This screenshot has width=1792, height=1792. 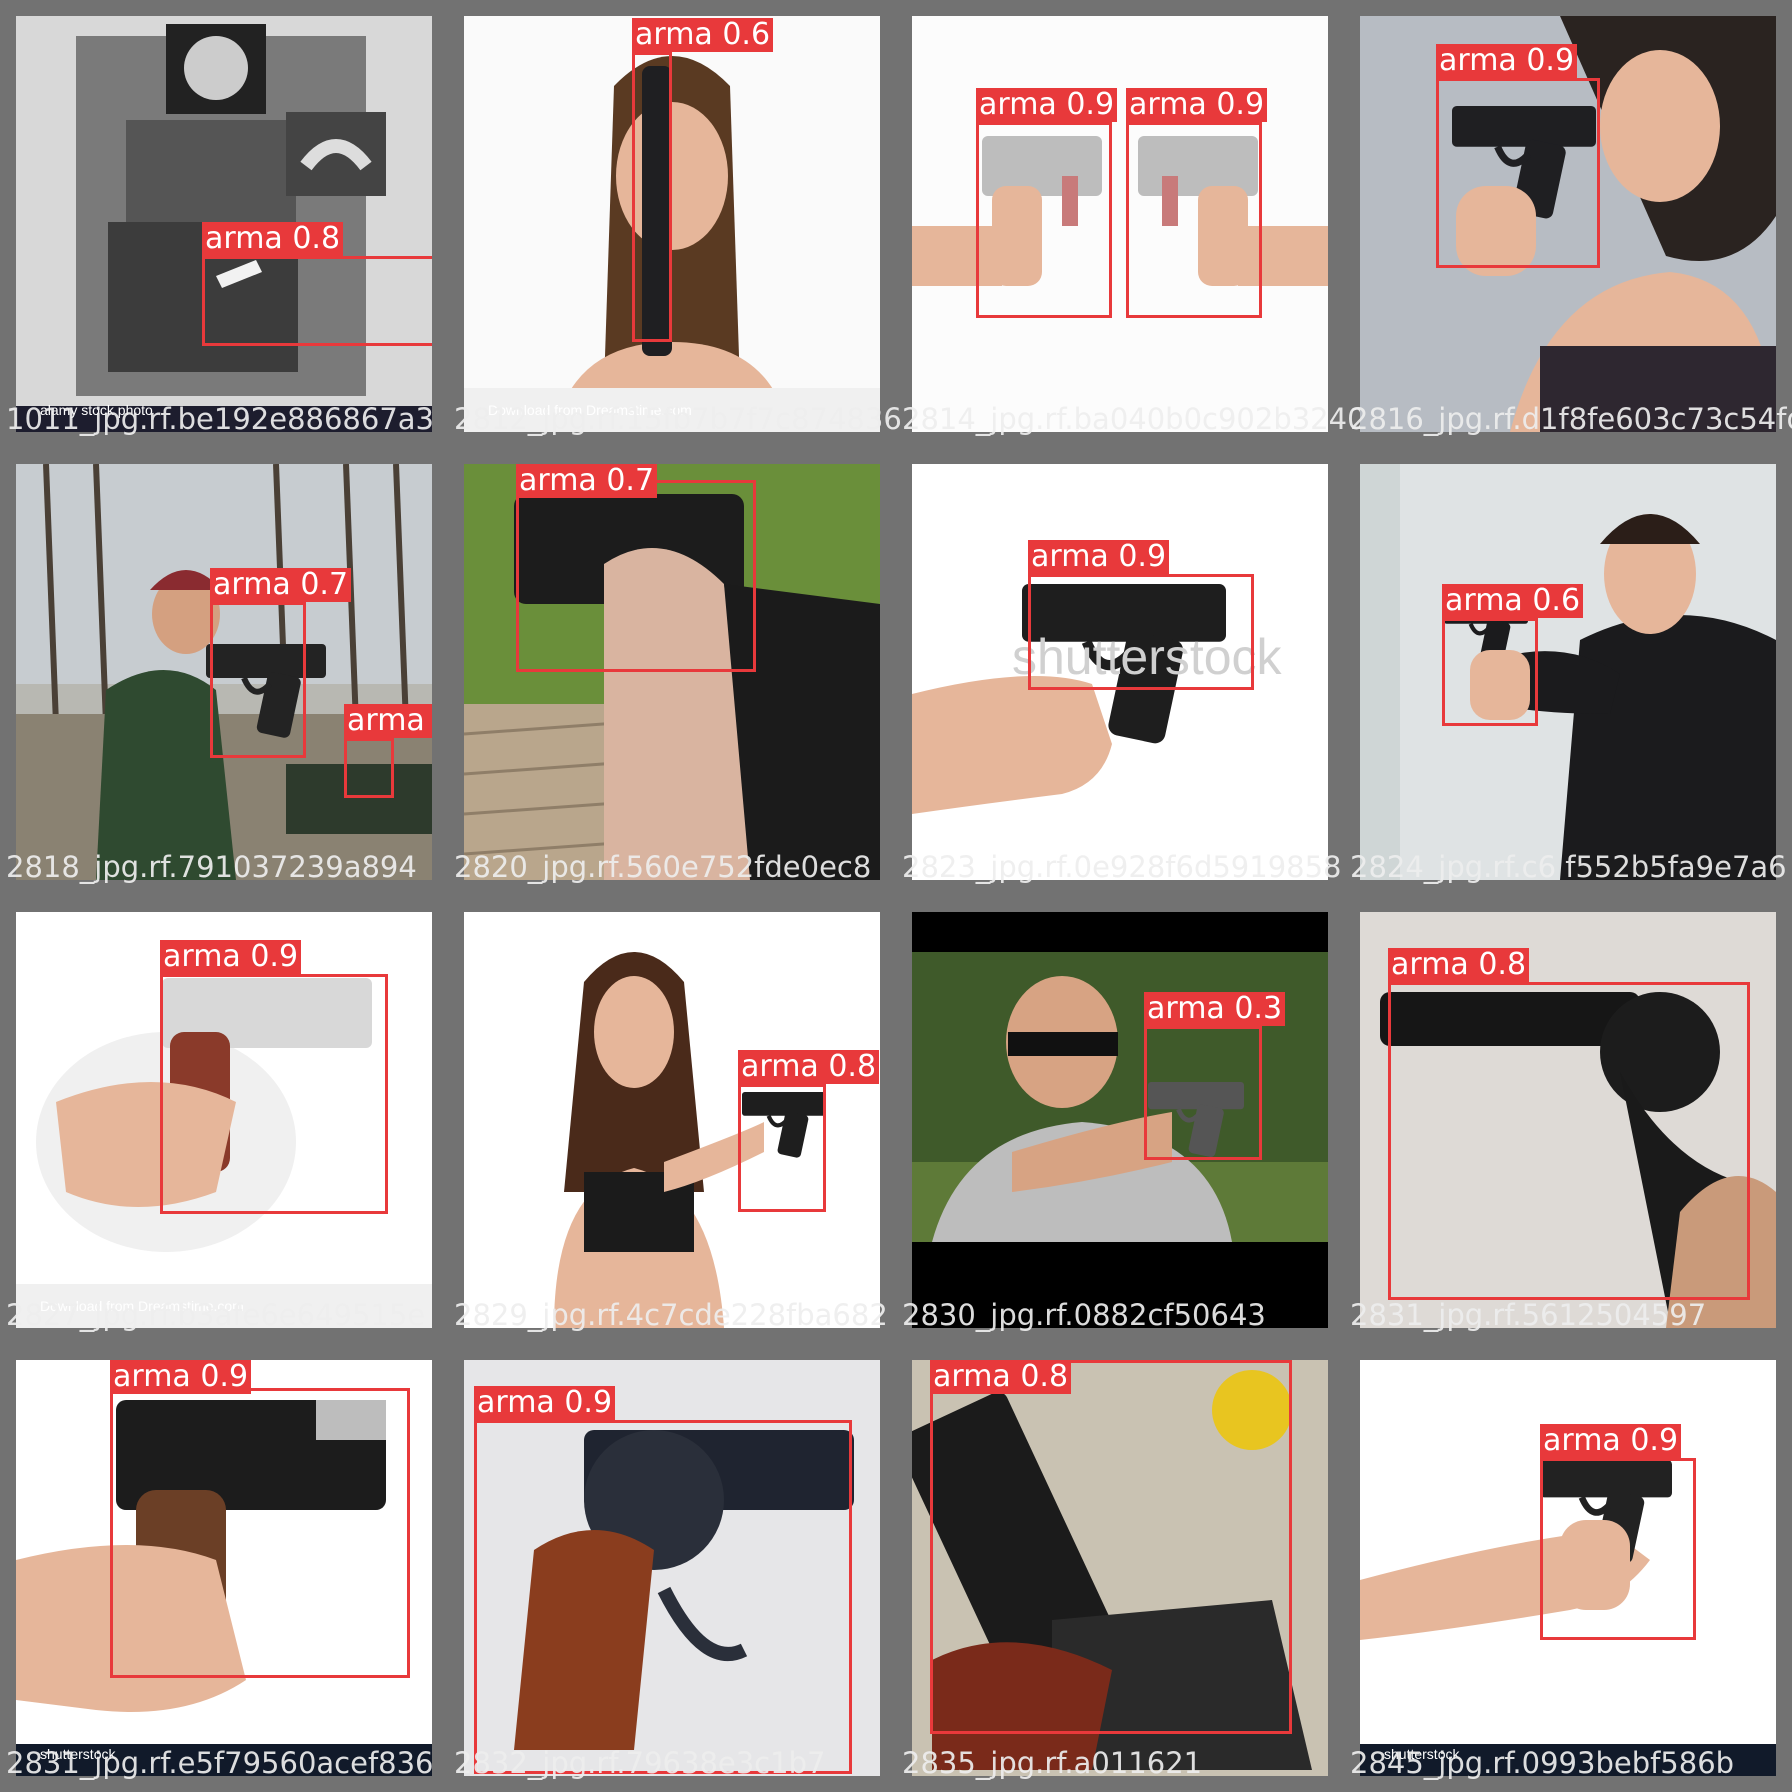 I want to click on image-tile: Download from Dreamstime.com arma 0.6, so click(x=672, y=224).